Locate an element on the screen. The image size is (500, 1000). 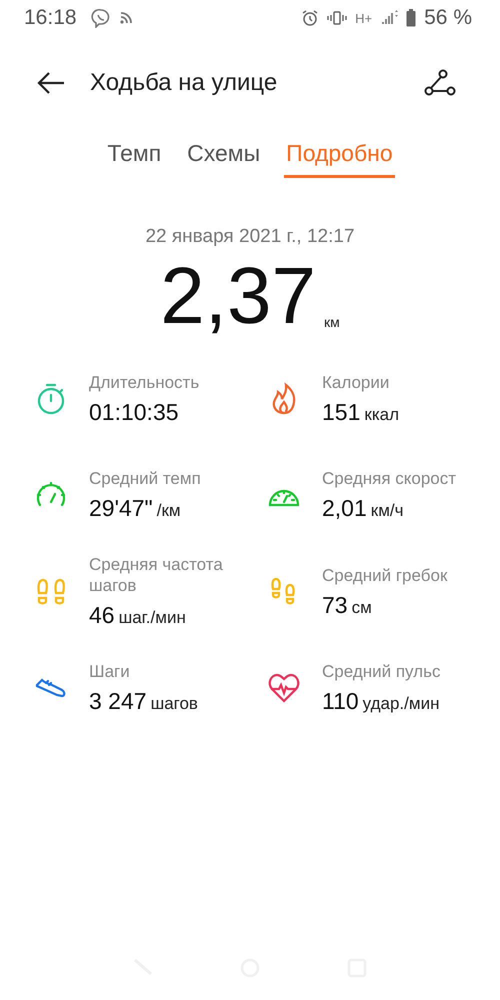
metric-value: 29'47" is located at coordinates (121, 508).